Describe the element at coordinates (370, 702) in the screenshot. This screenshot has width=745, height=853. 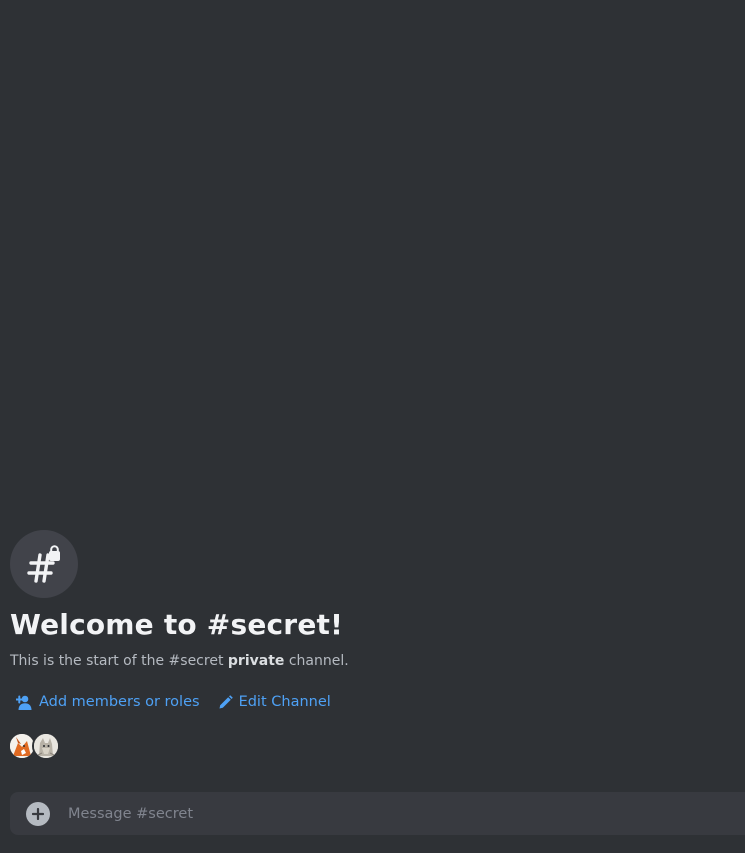
I see `welcome-actions: Add members or roles Edit Channel` at that location.